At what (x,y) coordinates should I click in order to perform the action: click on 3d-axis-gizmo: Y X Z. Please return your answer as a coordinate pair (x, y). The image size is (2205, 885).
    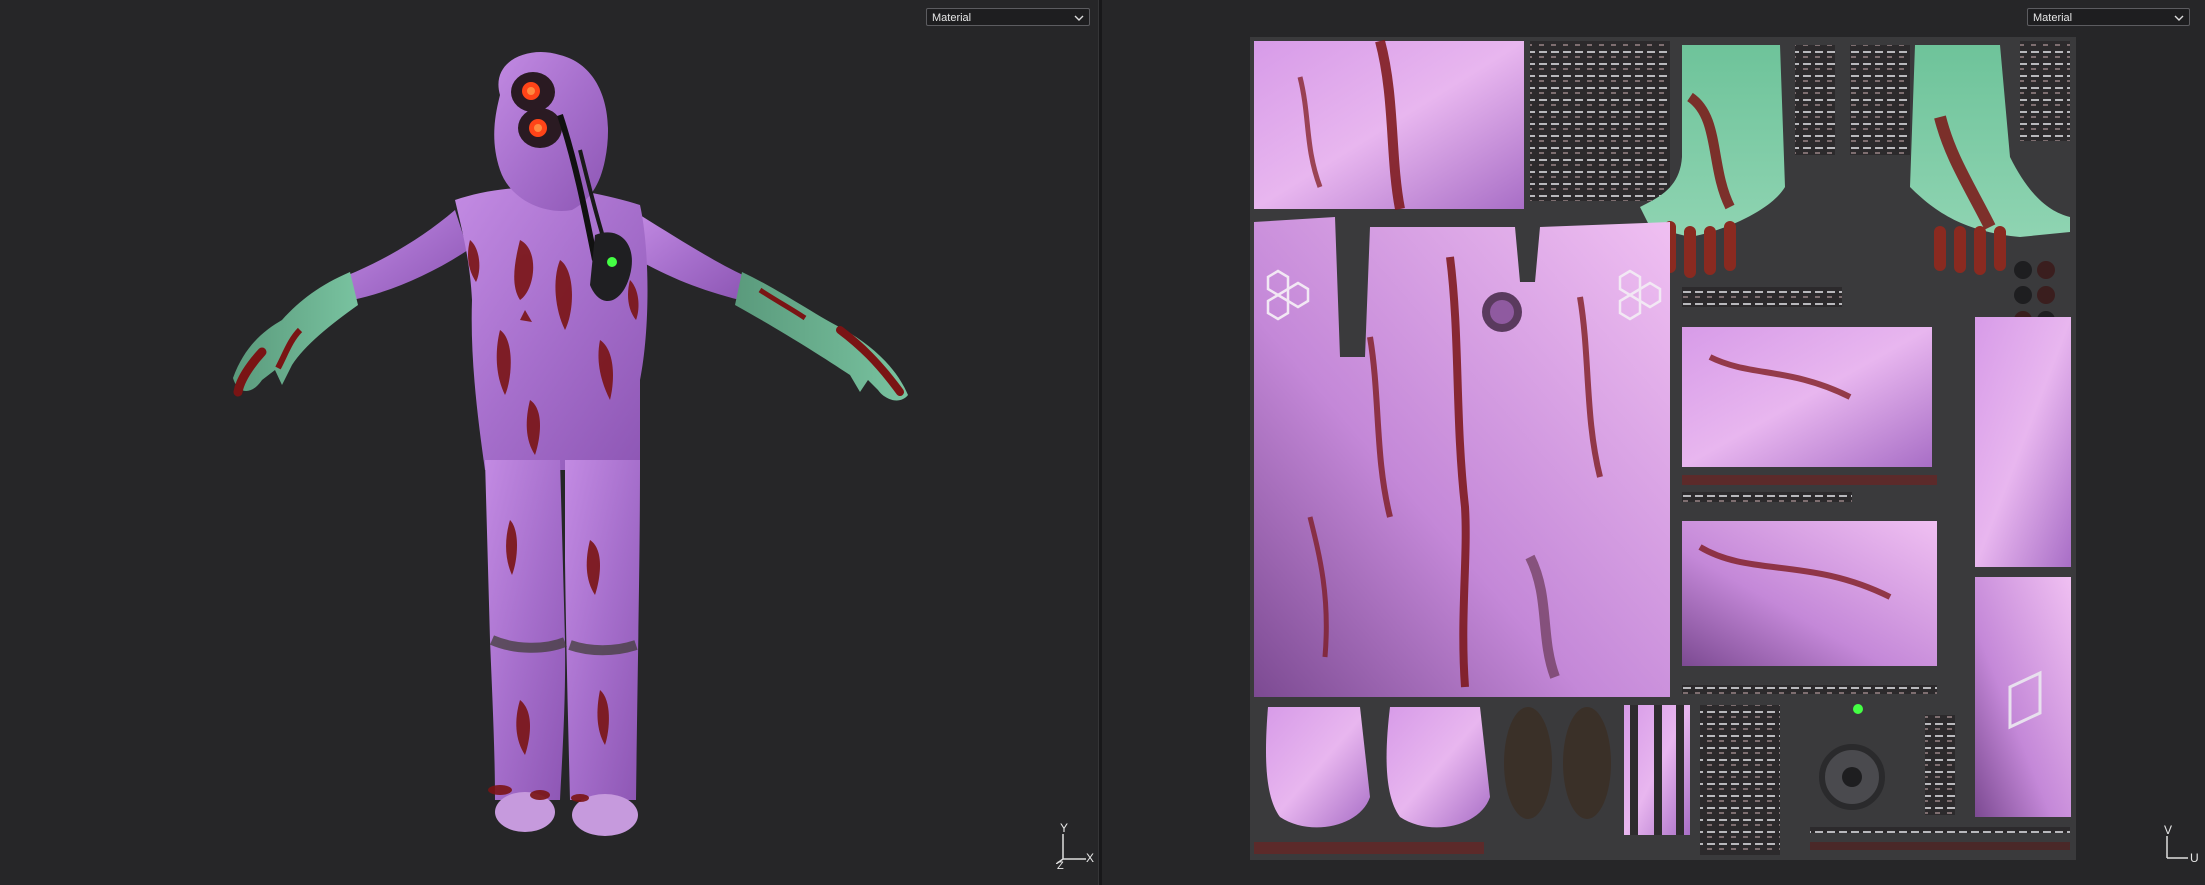
    Looking at the image, I should click on (1076, 846).